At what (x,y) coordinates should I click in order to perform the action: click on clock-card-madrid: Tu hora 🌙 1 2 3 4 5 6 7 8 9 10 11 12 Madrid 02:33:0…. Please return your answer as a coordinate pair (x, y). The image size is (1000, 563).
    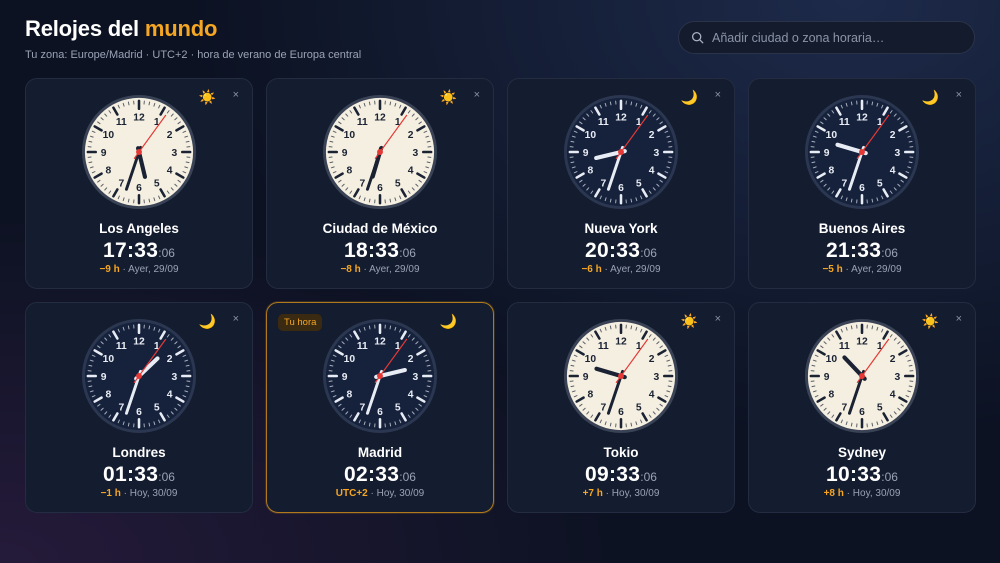
    Looking at the image, I should click on (380, 407).